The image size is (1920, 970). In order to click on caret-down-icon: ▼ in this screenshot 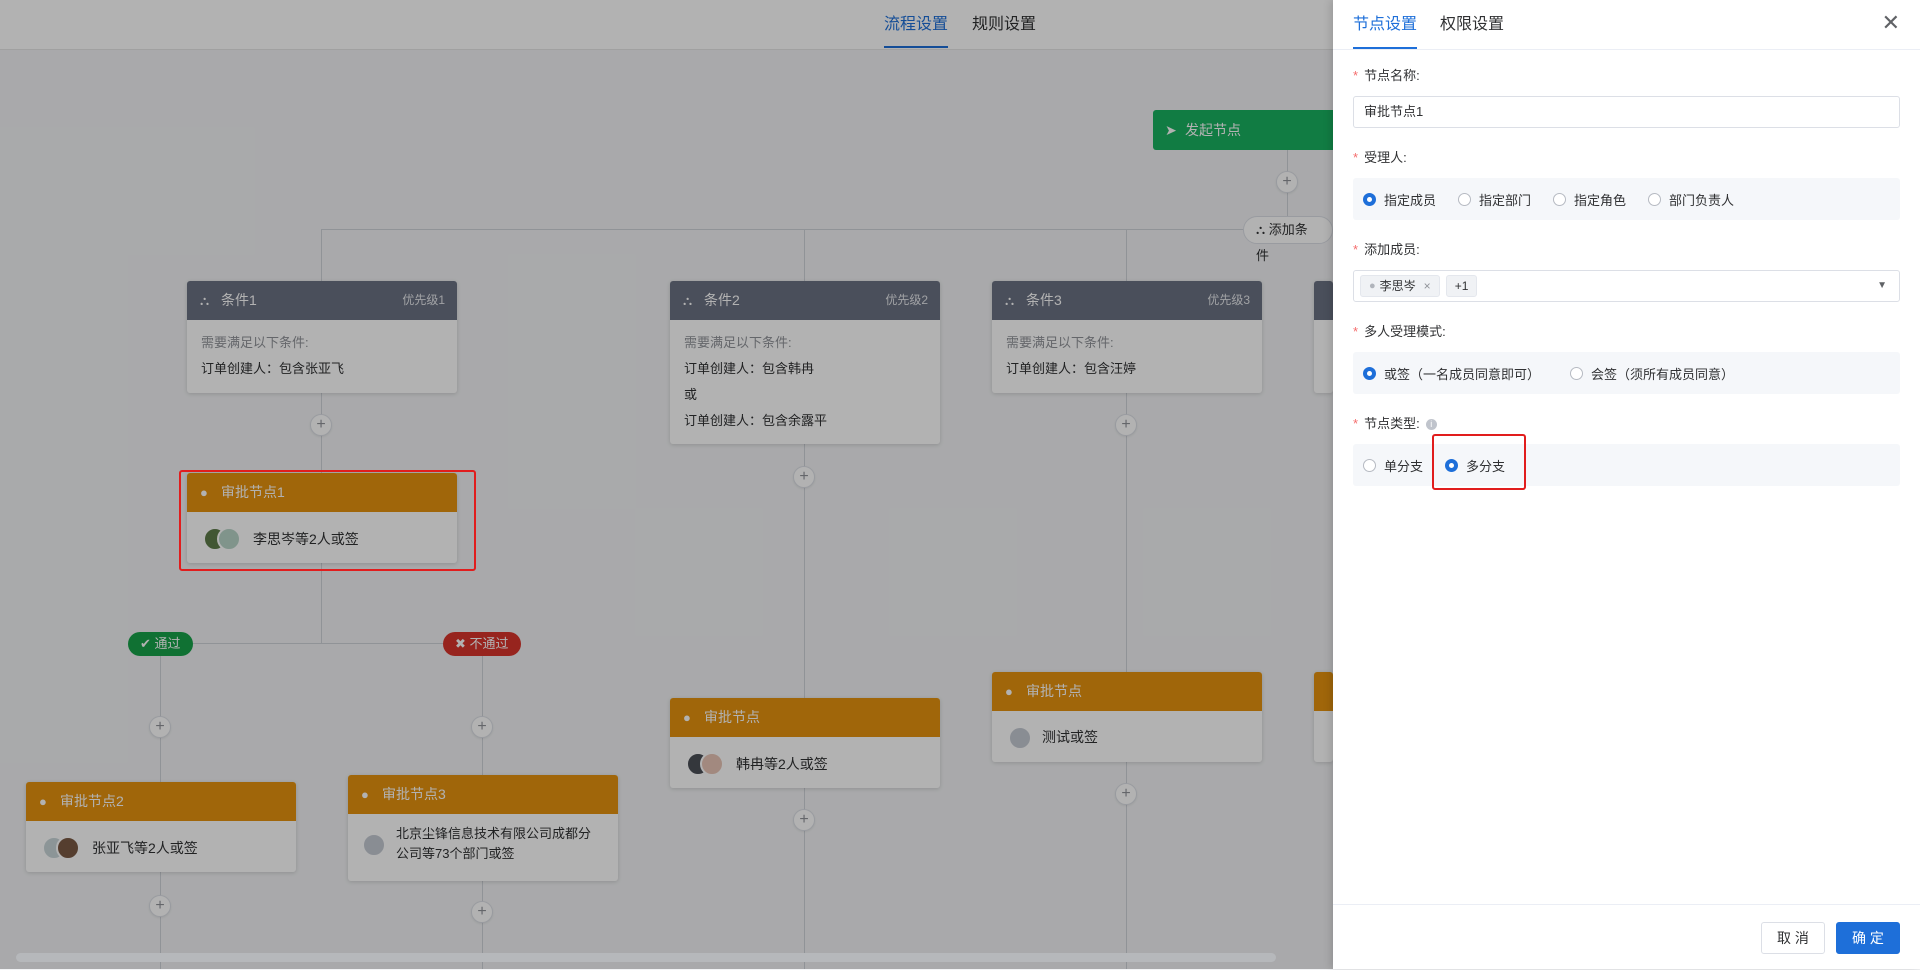, I will do `click(1882, 285)`.